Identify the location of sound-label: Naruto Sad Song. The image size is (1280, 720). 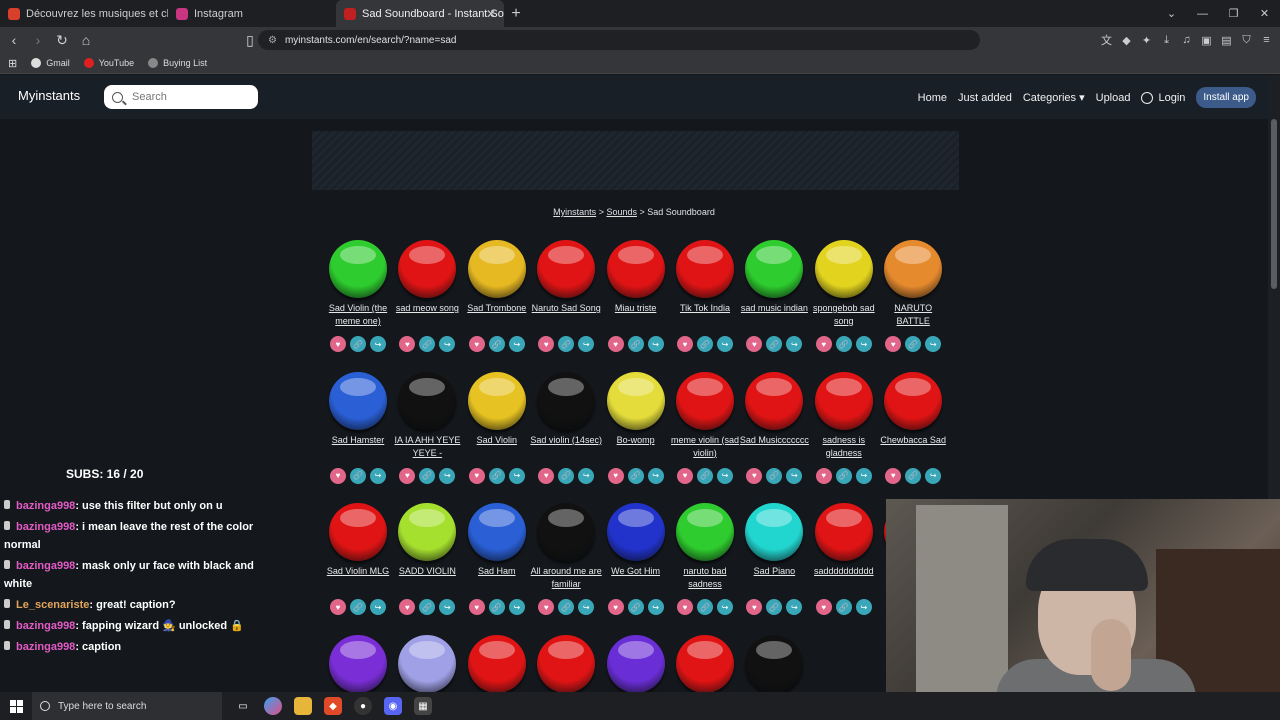
(566, 315).